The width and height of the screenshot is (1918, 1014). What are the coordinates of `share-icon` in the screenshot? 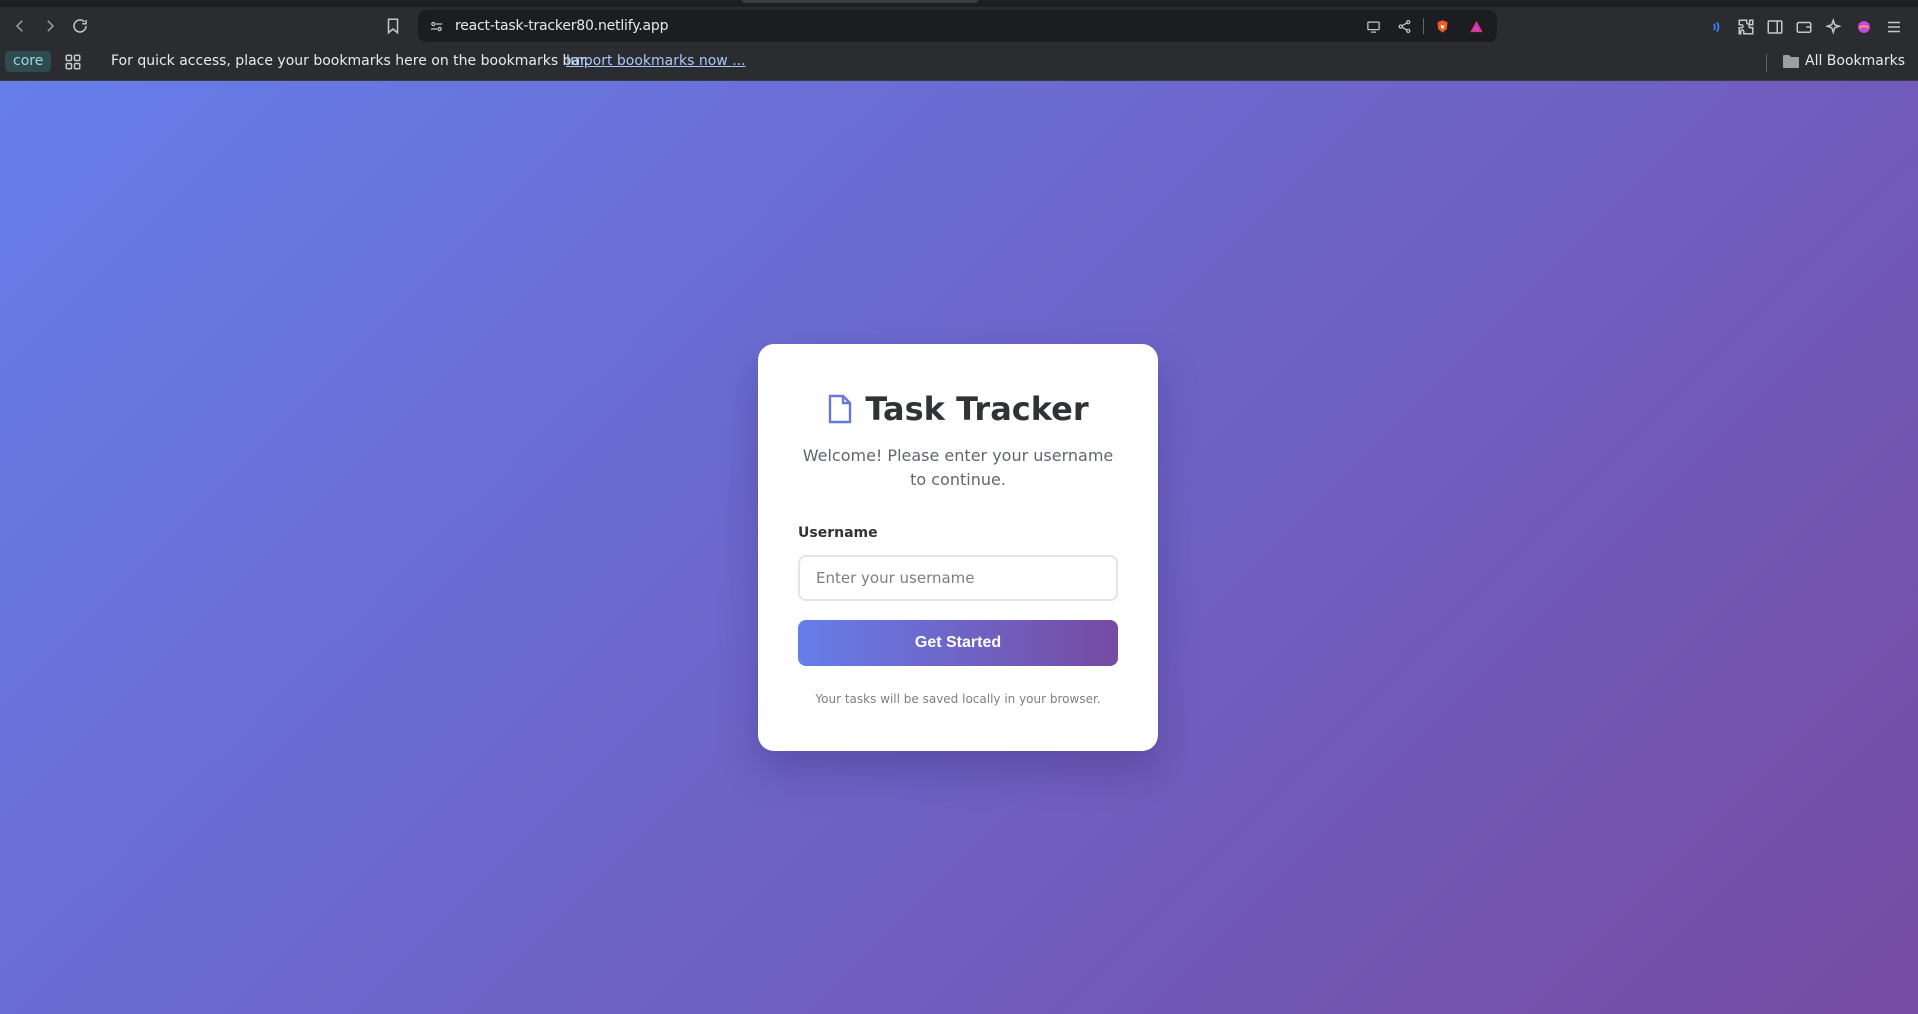 It's located at (1404, 26).